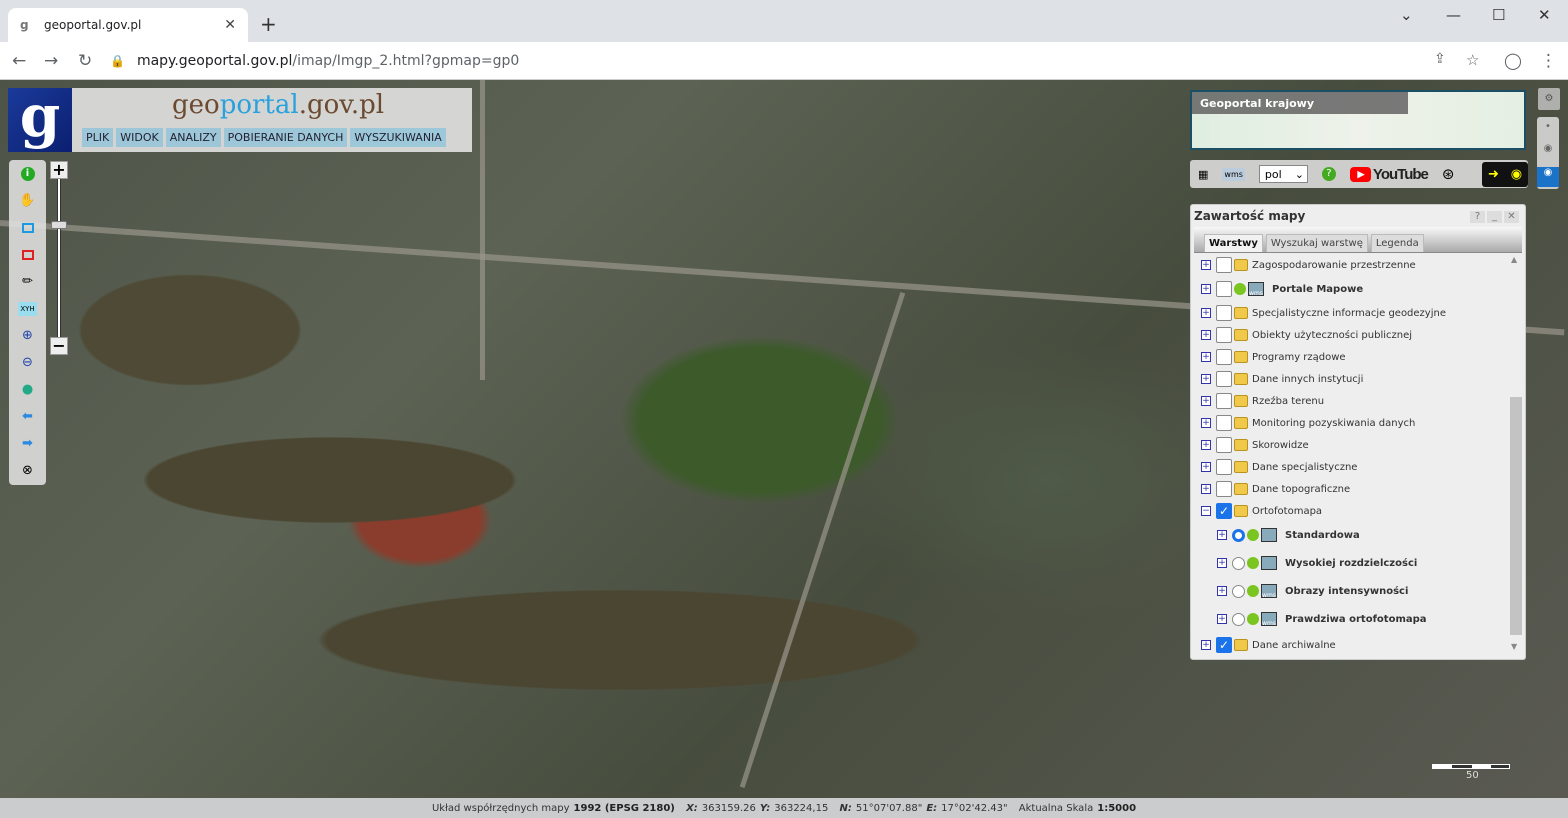 This screenshot has width=1568, height=818. I want to click on sublayer-label: Standardowa, so click(1322, 535).